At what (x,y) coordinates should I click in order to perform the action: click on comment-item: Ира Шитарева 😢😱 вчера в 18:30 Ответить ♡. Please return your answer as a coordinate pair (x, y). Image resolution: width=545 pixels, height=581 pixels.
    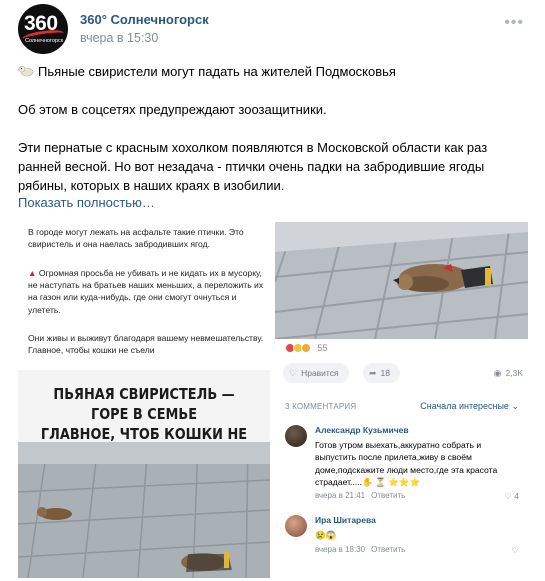
    Looking at the image, I should click on (405, 540).